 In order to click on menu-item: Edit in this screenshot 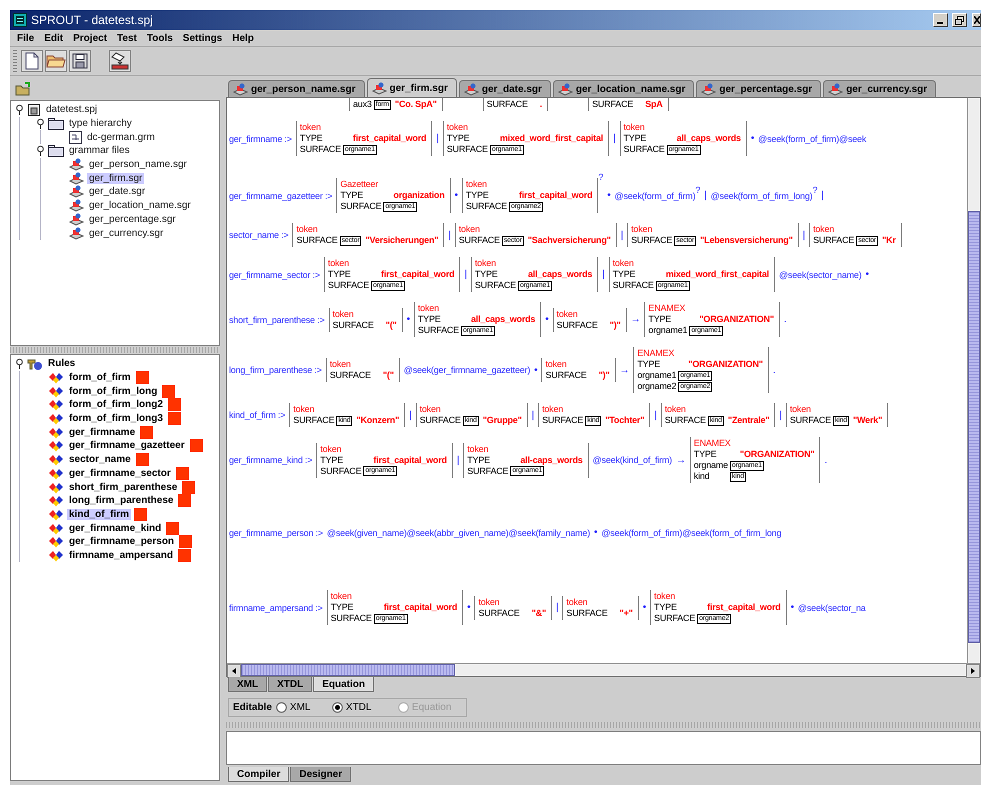, I will do `click(54, 38)`.